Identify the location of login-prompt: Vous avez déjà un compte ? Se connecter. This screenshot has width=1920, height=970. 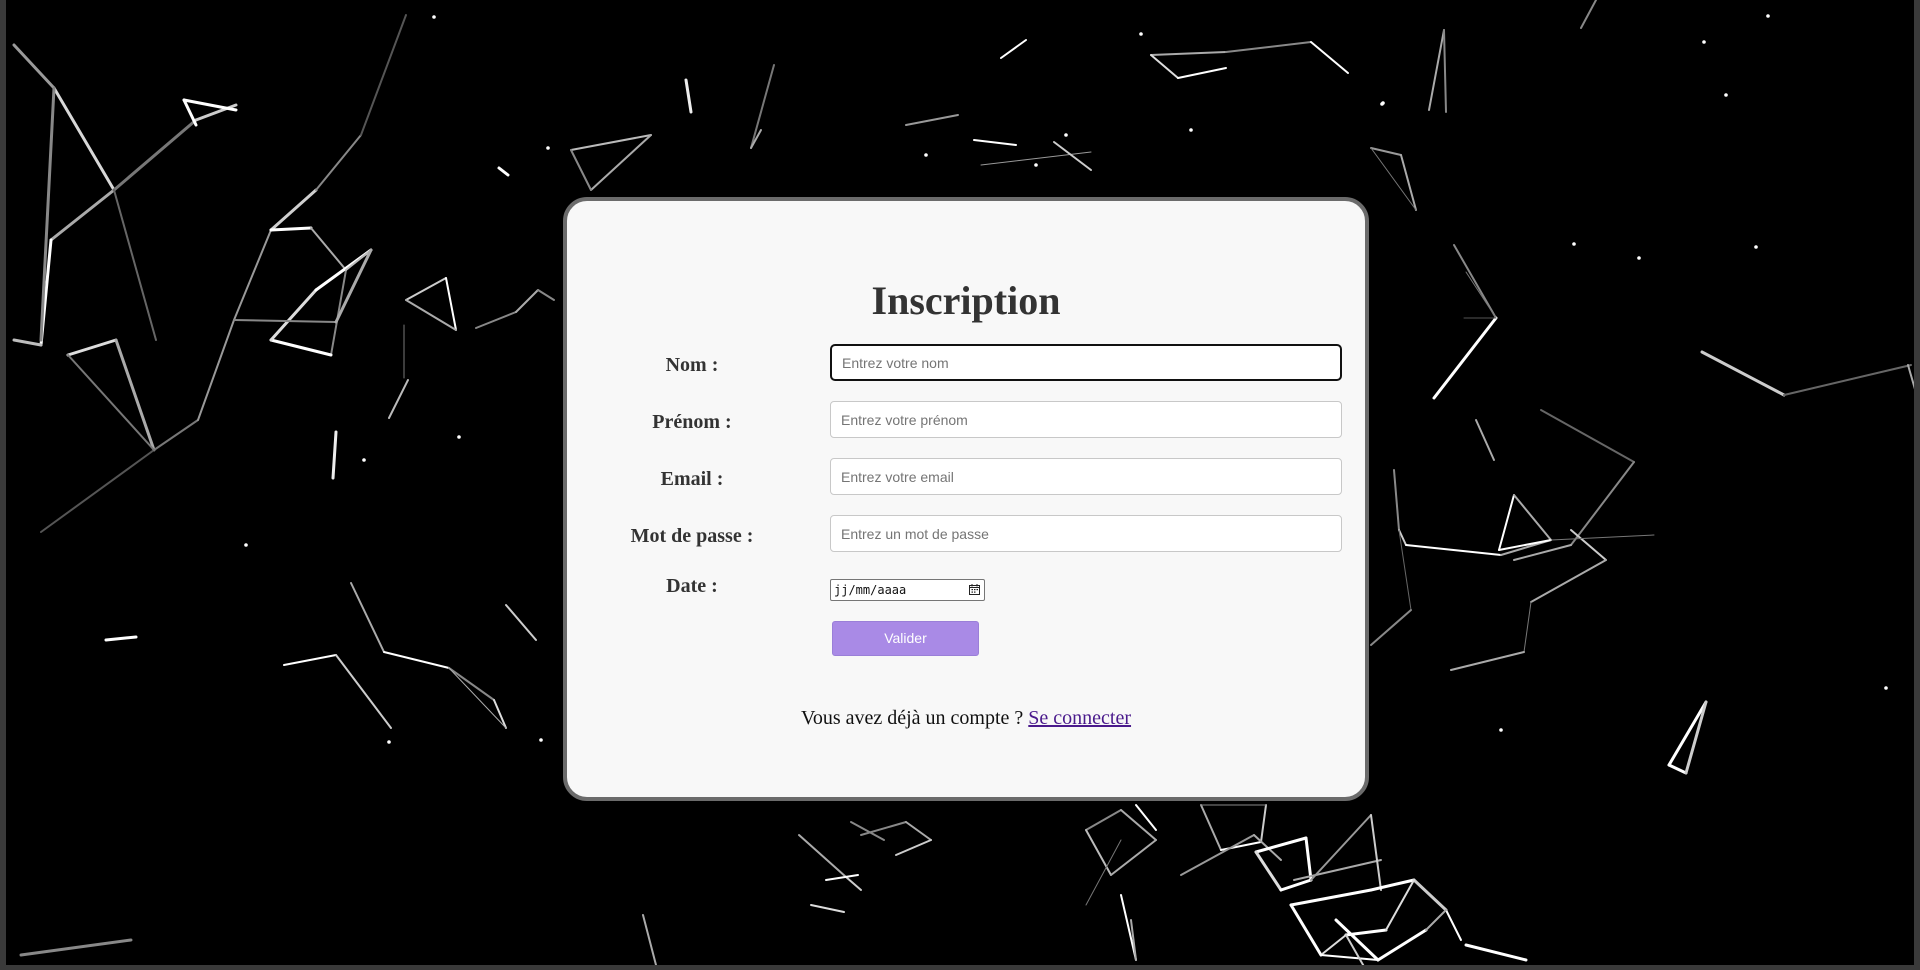
(966, 718).